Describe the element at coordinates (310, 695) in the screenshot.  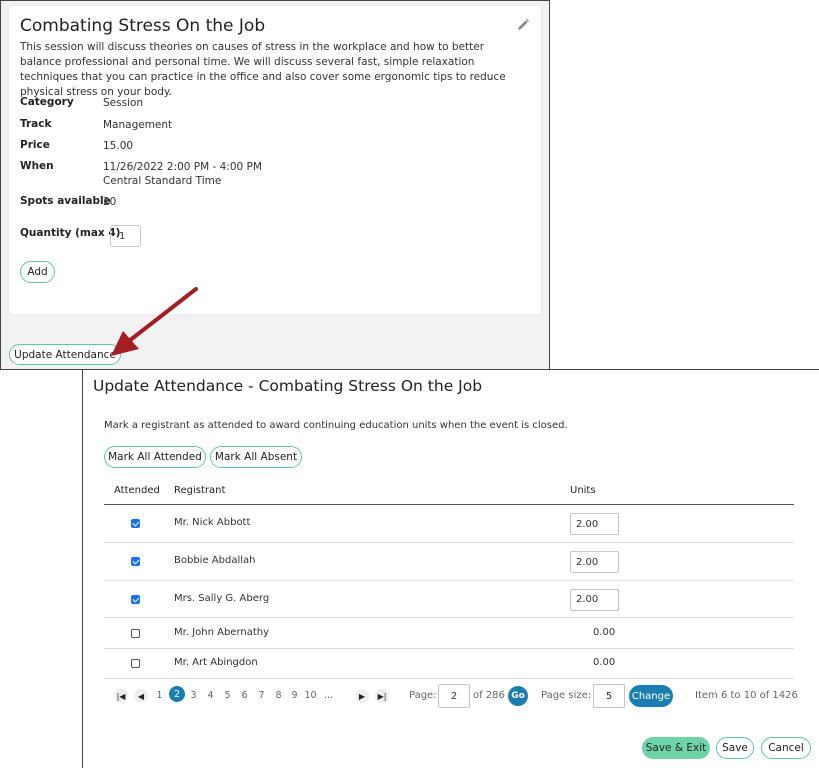
I see `page-link-10: 10` at that location.